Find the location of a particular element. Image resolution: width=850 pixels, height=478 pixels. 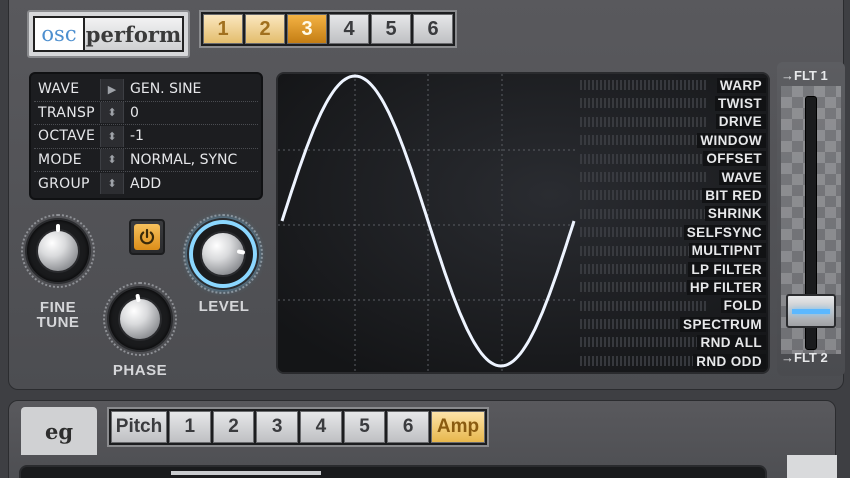

param-row-group: GROUP ⬍ ADD is located at coordinates (146, 184).